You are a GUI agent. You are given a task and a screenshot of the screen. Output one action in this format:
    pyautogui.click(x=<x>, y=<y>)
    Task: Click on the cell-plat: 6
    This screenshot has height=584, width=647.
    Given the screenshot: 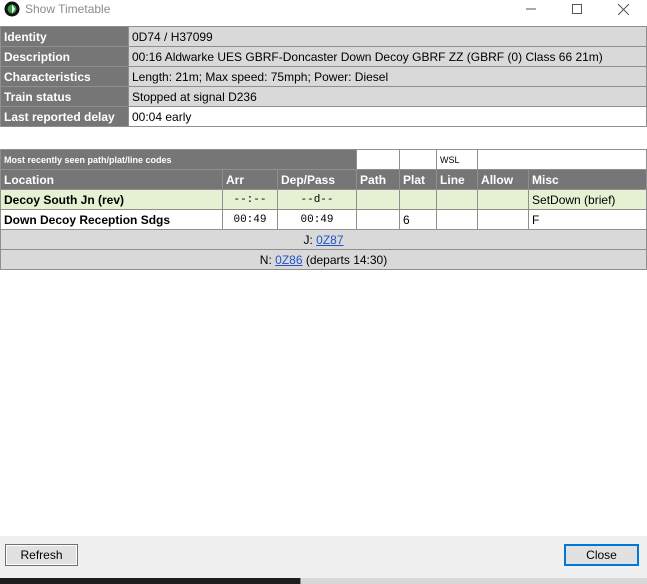 What is the action you would take?
    pyautogui.click(x=418, y=219)
    